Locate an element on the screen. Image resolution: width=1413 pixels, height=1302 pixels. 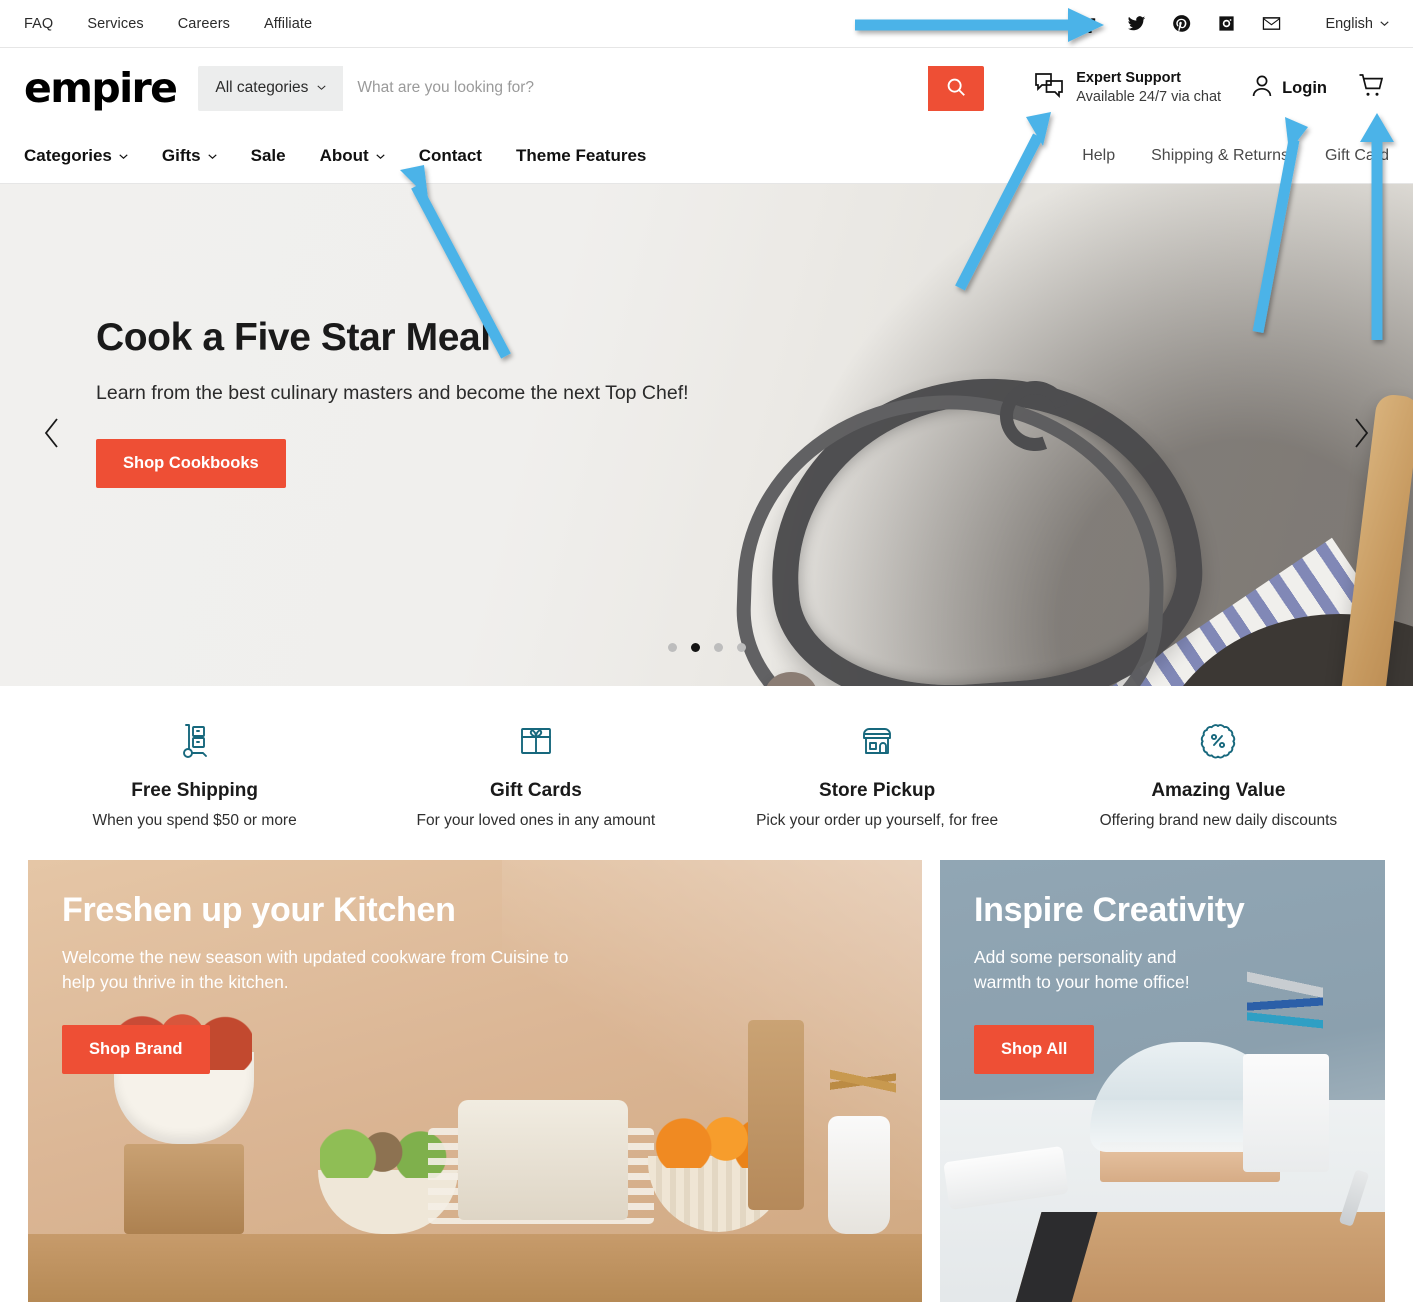
twitter-icon is located at coordinates (1136, 23).